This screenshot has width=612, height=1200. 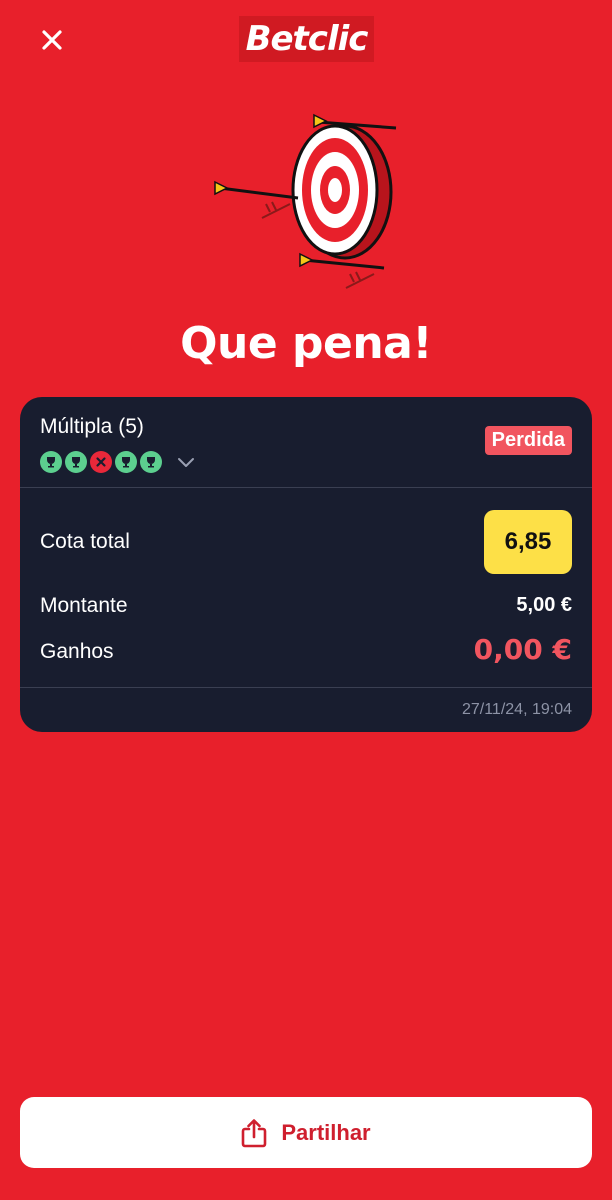 I want to click on odds-label: Cota total, so click(x=85, y=541).